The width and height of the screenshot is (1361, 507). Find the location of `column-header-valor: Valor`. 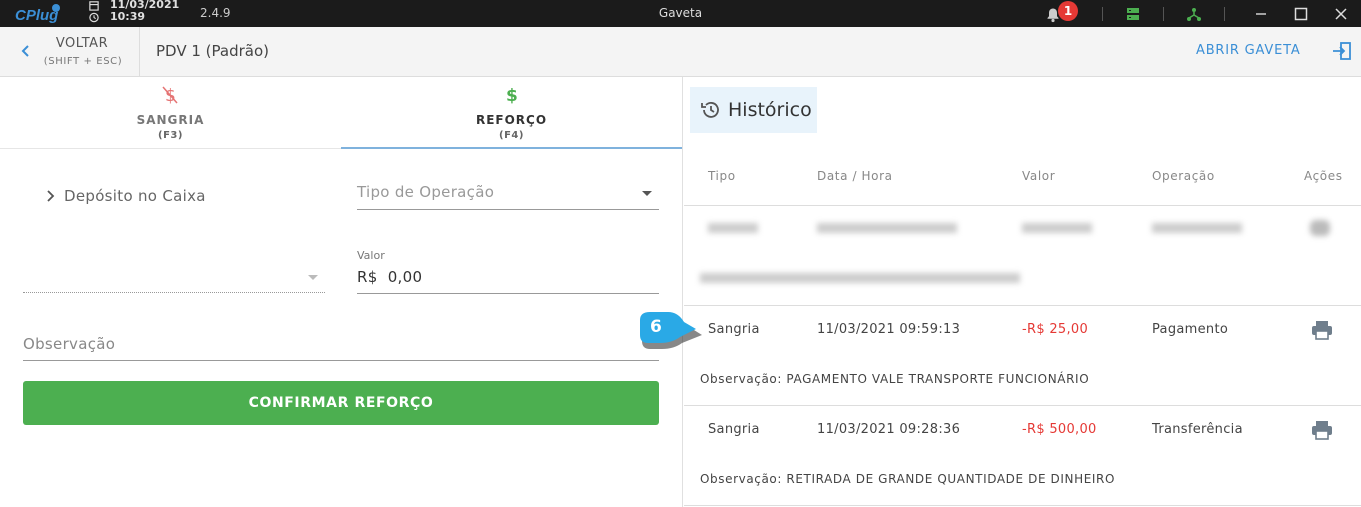

column-header-valor: Valor is located at coordinates (1039, 176).